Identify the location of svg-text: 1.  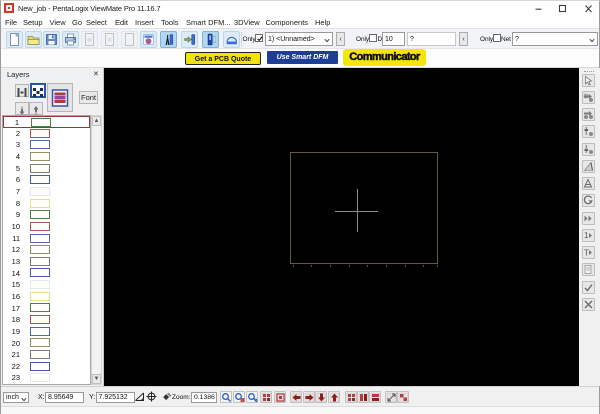
(586, 235).